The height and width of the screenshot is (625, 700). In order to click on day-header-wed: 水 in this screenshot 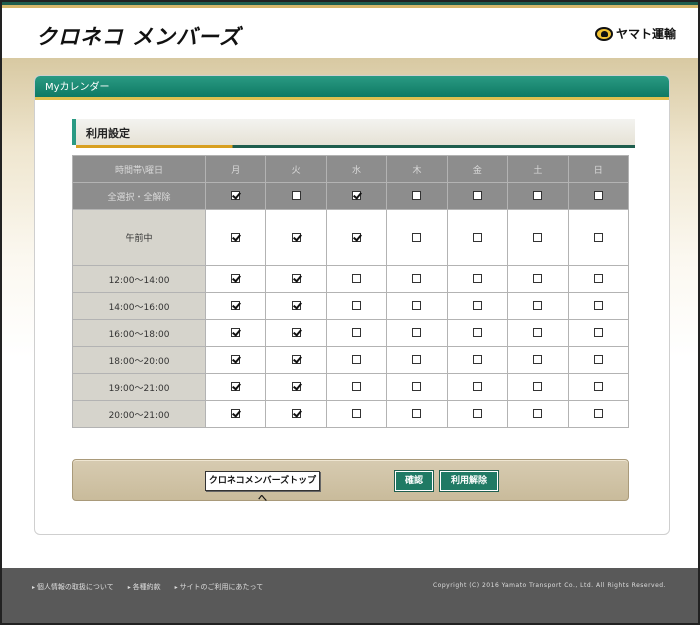, I will do `click(356, 169)`.